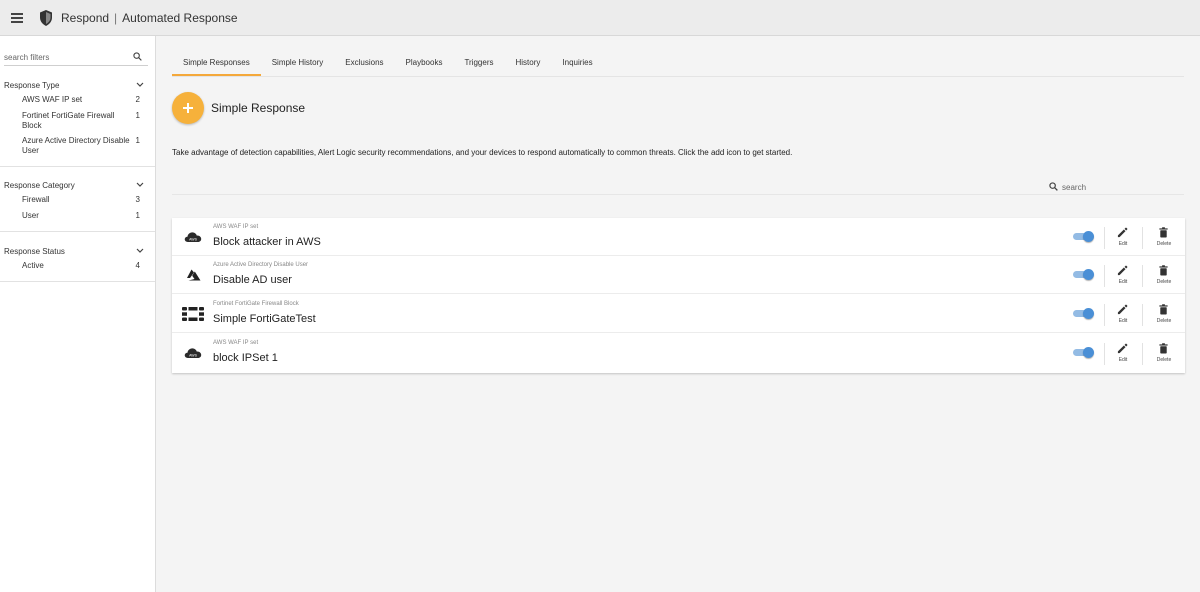 The height and width of the screenshot is (592, 1200). What do you see at coordinates (678, 76) in the screenshot?
I see `tabs-divider` at bounding box center [678, 76].